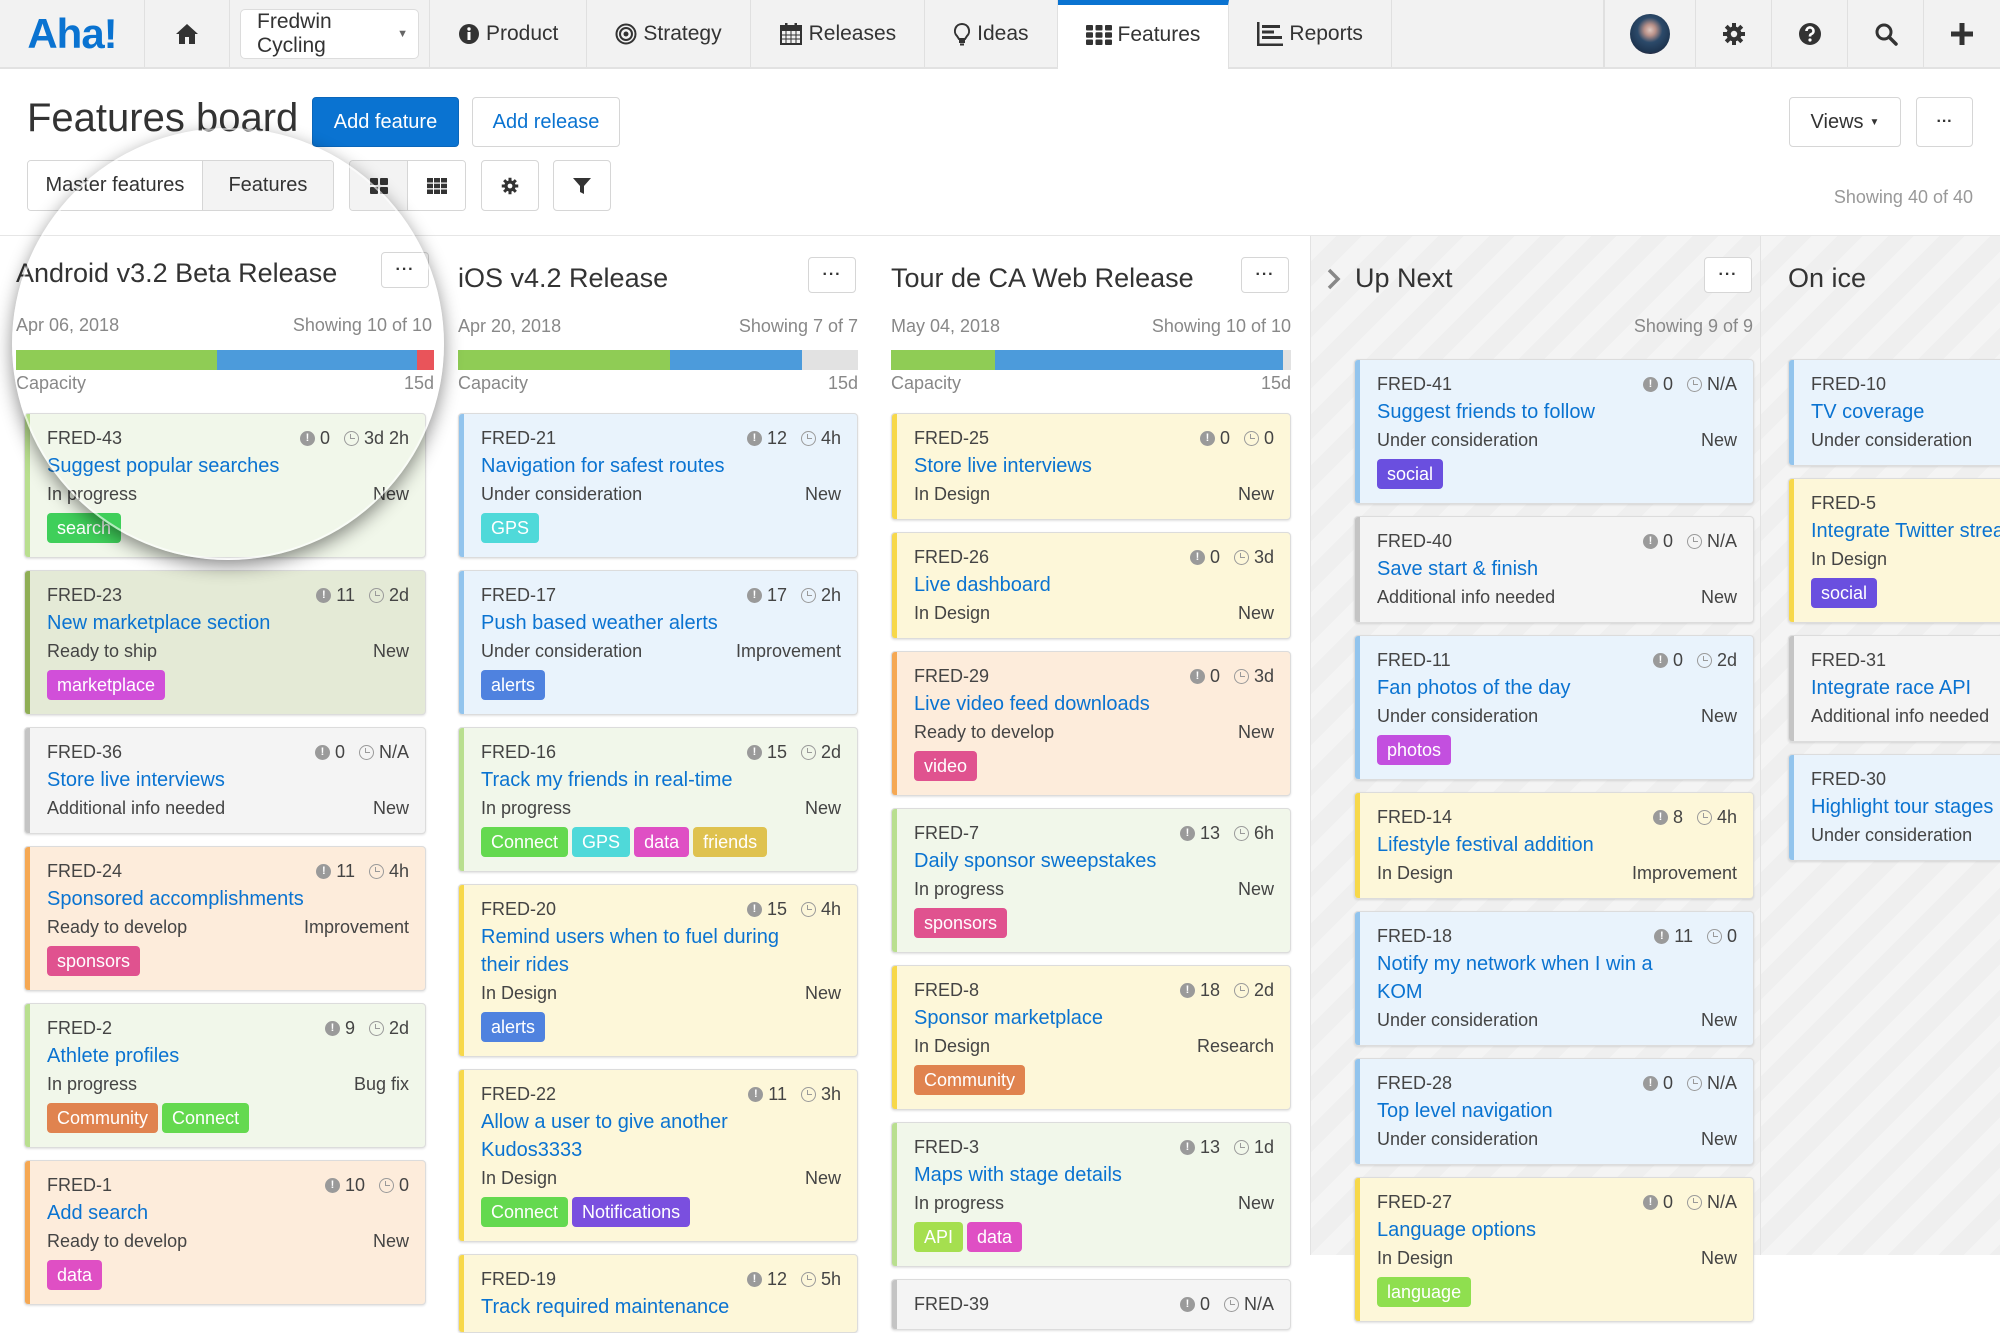 The width and height of the screenshot is (2000, 1333). I want to click on column-title: Tour de CA Web Release, so click(1042, 278).